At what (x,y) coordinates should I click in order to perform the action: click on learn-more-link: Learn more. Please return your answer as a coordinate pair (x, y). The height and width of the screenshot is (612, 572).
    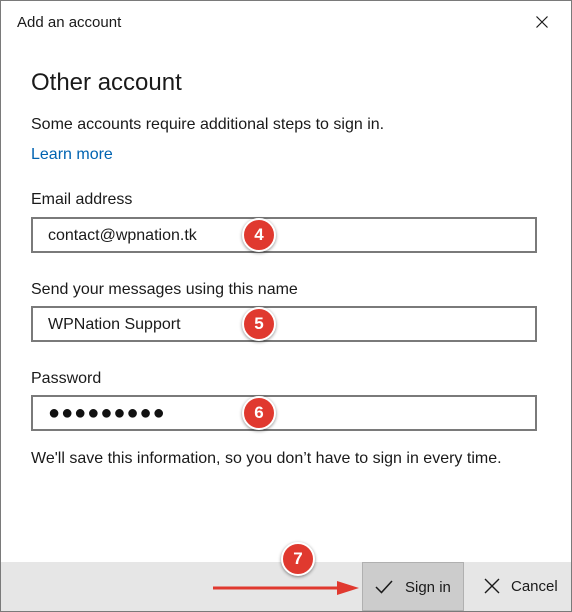
    Looking at the image, I should click on (72, 155).